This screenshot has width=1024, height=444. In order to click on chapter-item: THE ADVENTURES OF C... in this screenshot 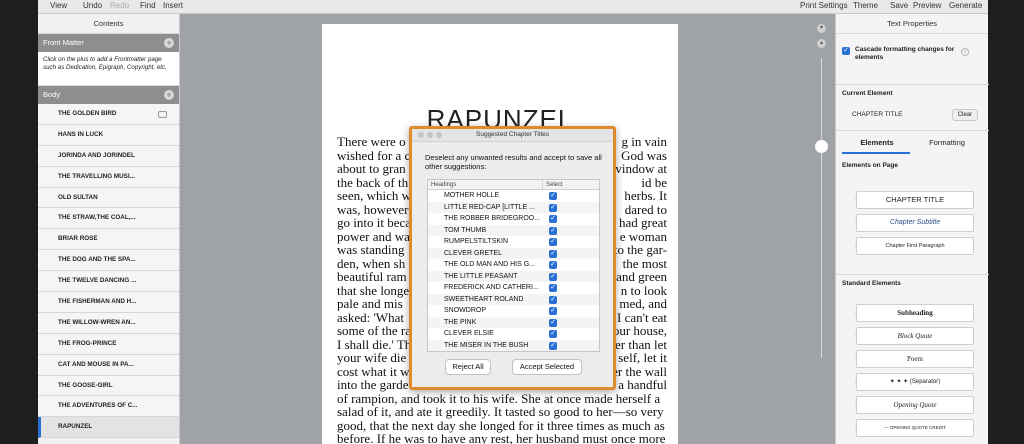, I will do `click(108, 407)`.